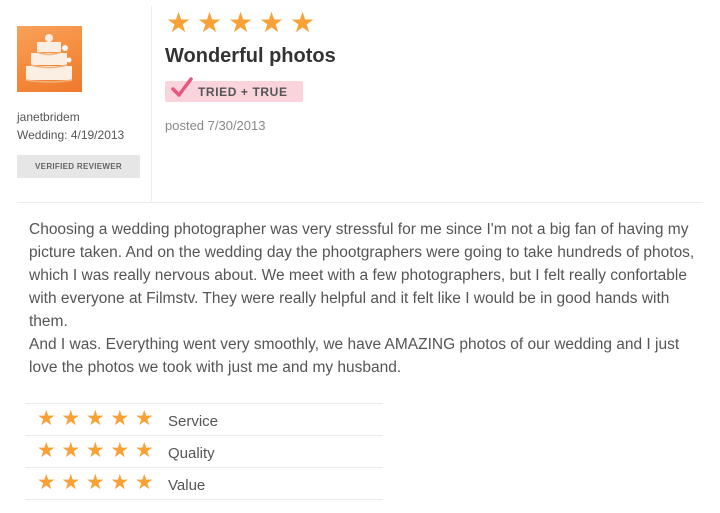 The width and height of the screenshot is (720, 513). I want to click on posted-date: posted 7/30/2013, so click(215, 125).